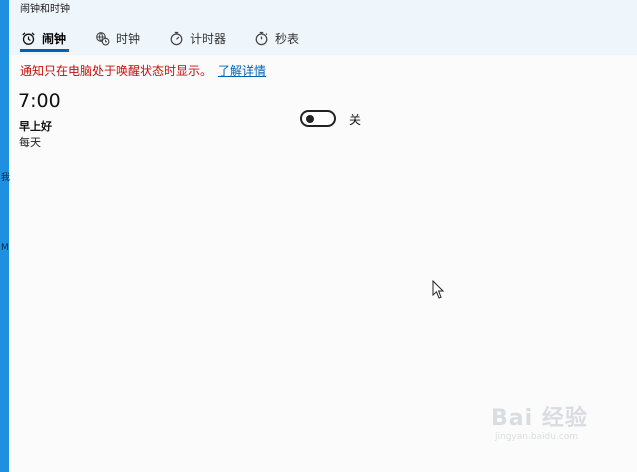 Image resolution: width=637 pixels, height=472 pixels. What do you see at coordinates (323, 38) in the screenshot?
I see `tab-bar: 闹钟 时钟 计时器 秒表` at bounding box center [323, 38].